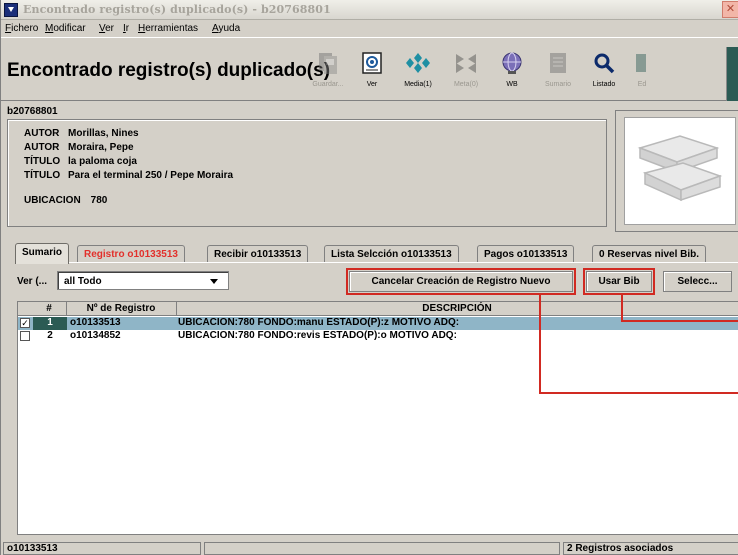 The height and width of the screenshot is (555, 738). What do you see at coordinates (457, 309) in the screenshot?
I see `column-header-description: DESCRIPCIÓN` at bounding box center [457, 309].